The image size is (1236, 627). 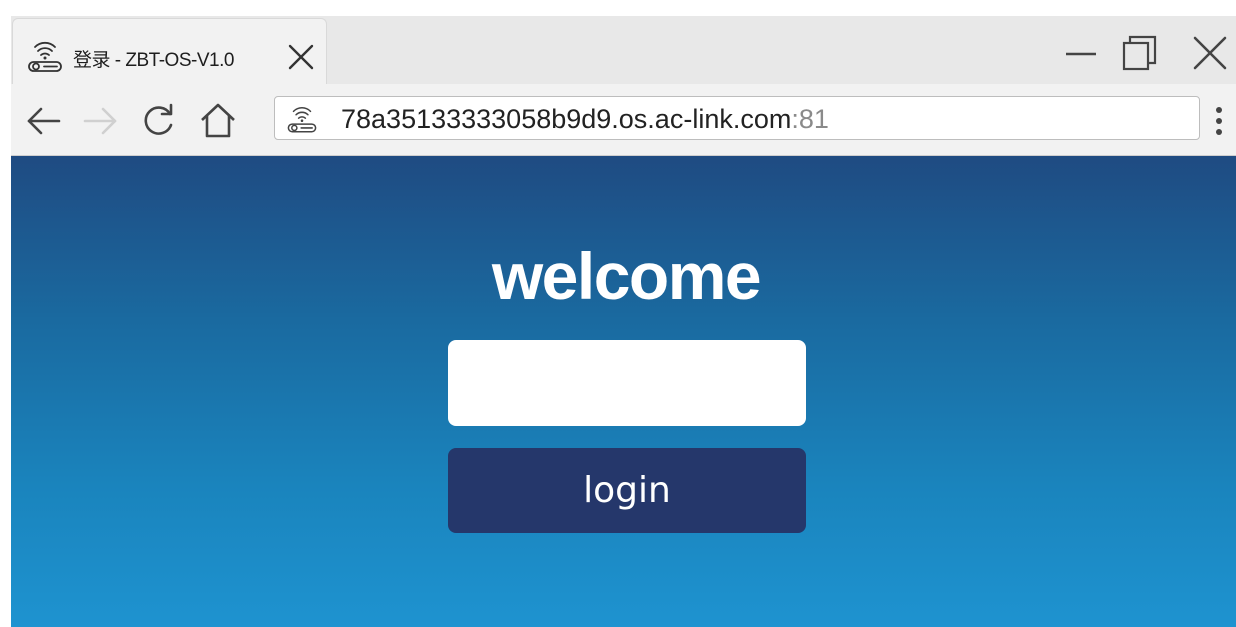 I want to click on url-host: 78a35133333058b9d9.os.ac-link.com, so click(x=566, y=119).